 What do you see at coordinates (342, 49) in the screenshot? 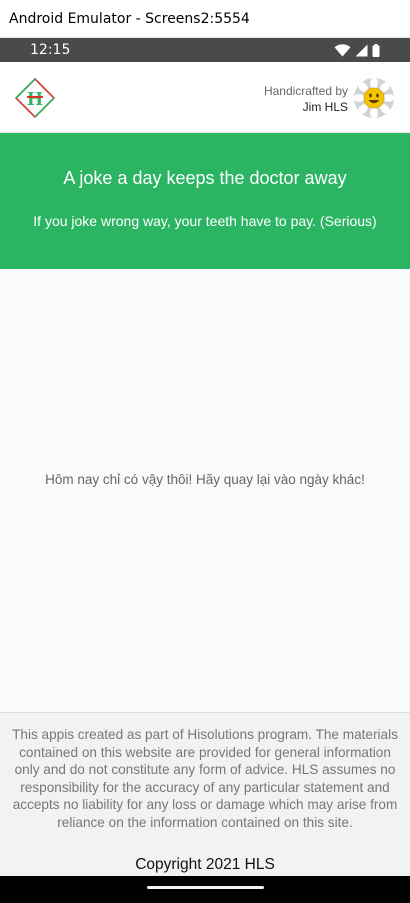
I see `wifi-icon` at bounding box center [342, 49].